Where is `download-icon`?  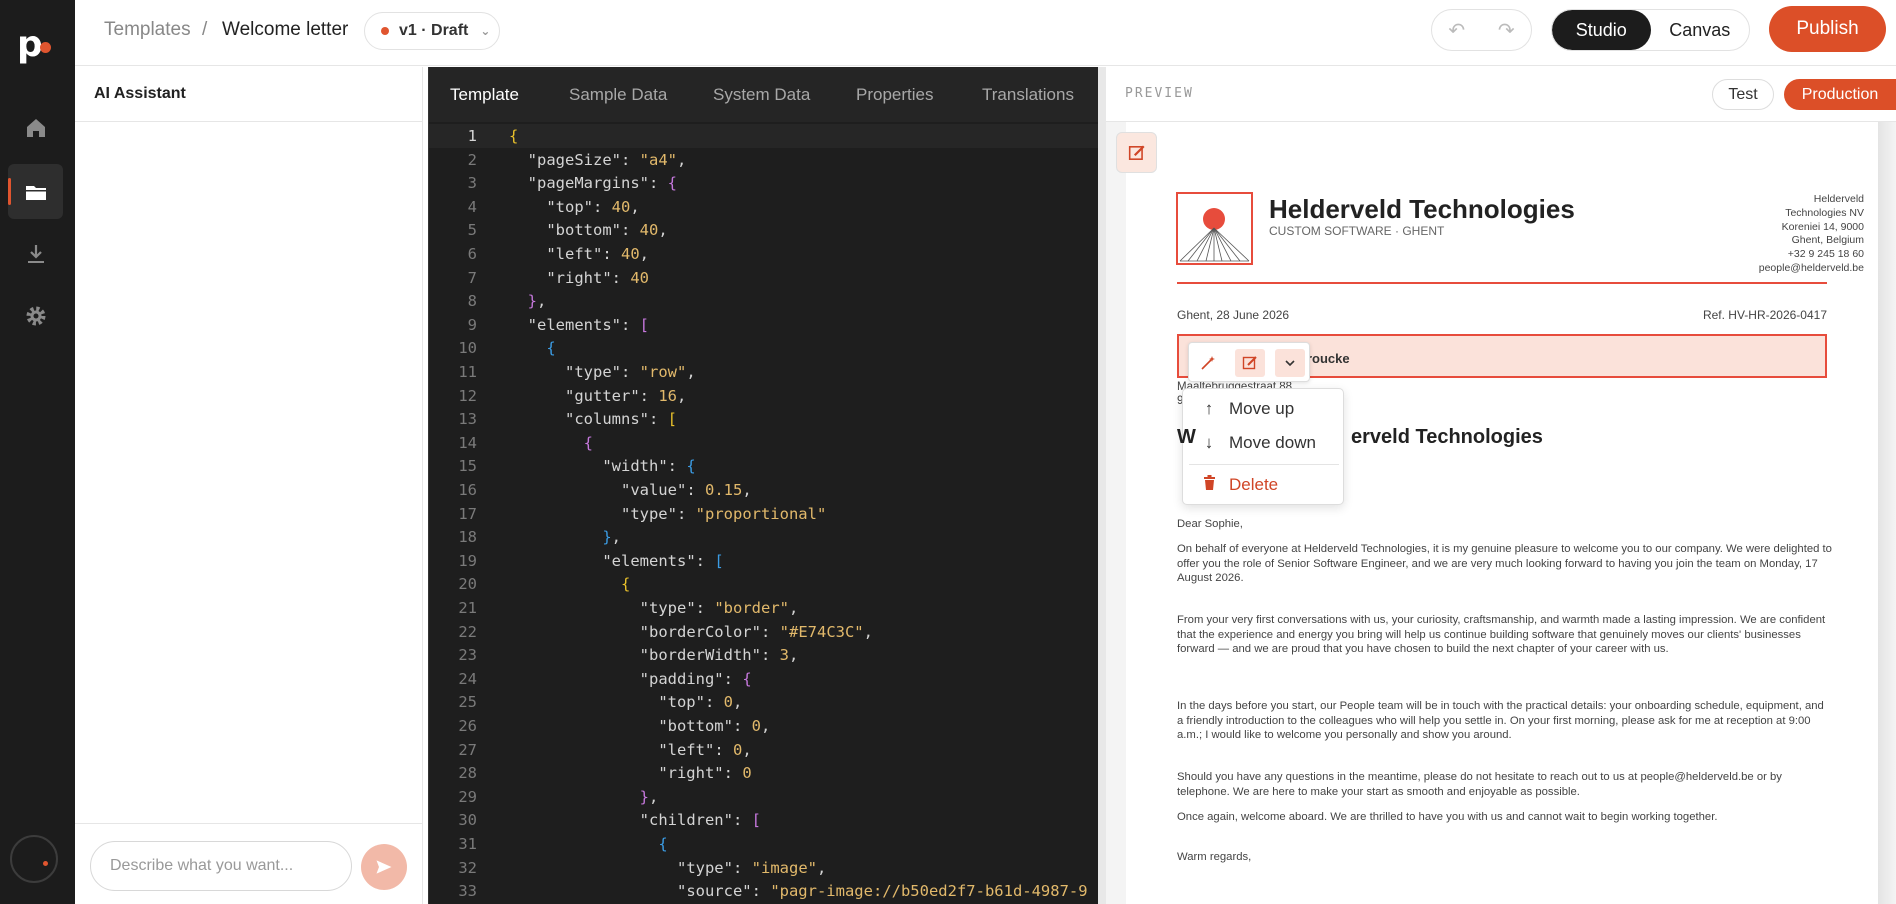
download-icon is located at coordinates (35, 253).